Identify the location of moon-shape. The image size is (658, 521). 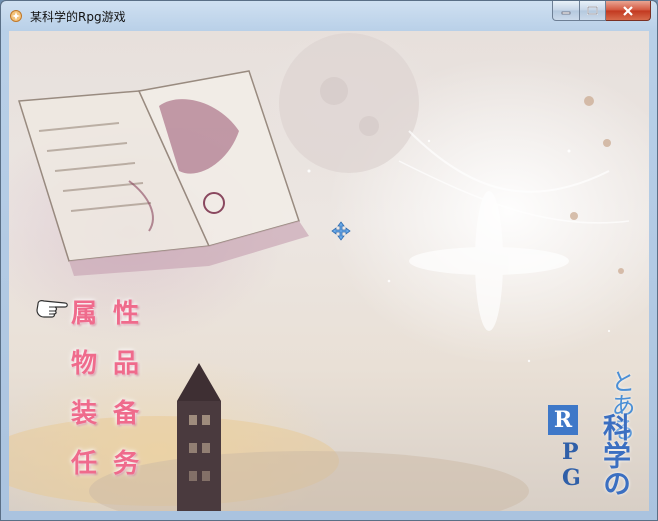
(349, 103).